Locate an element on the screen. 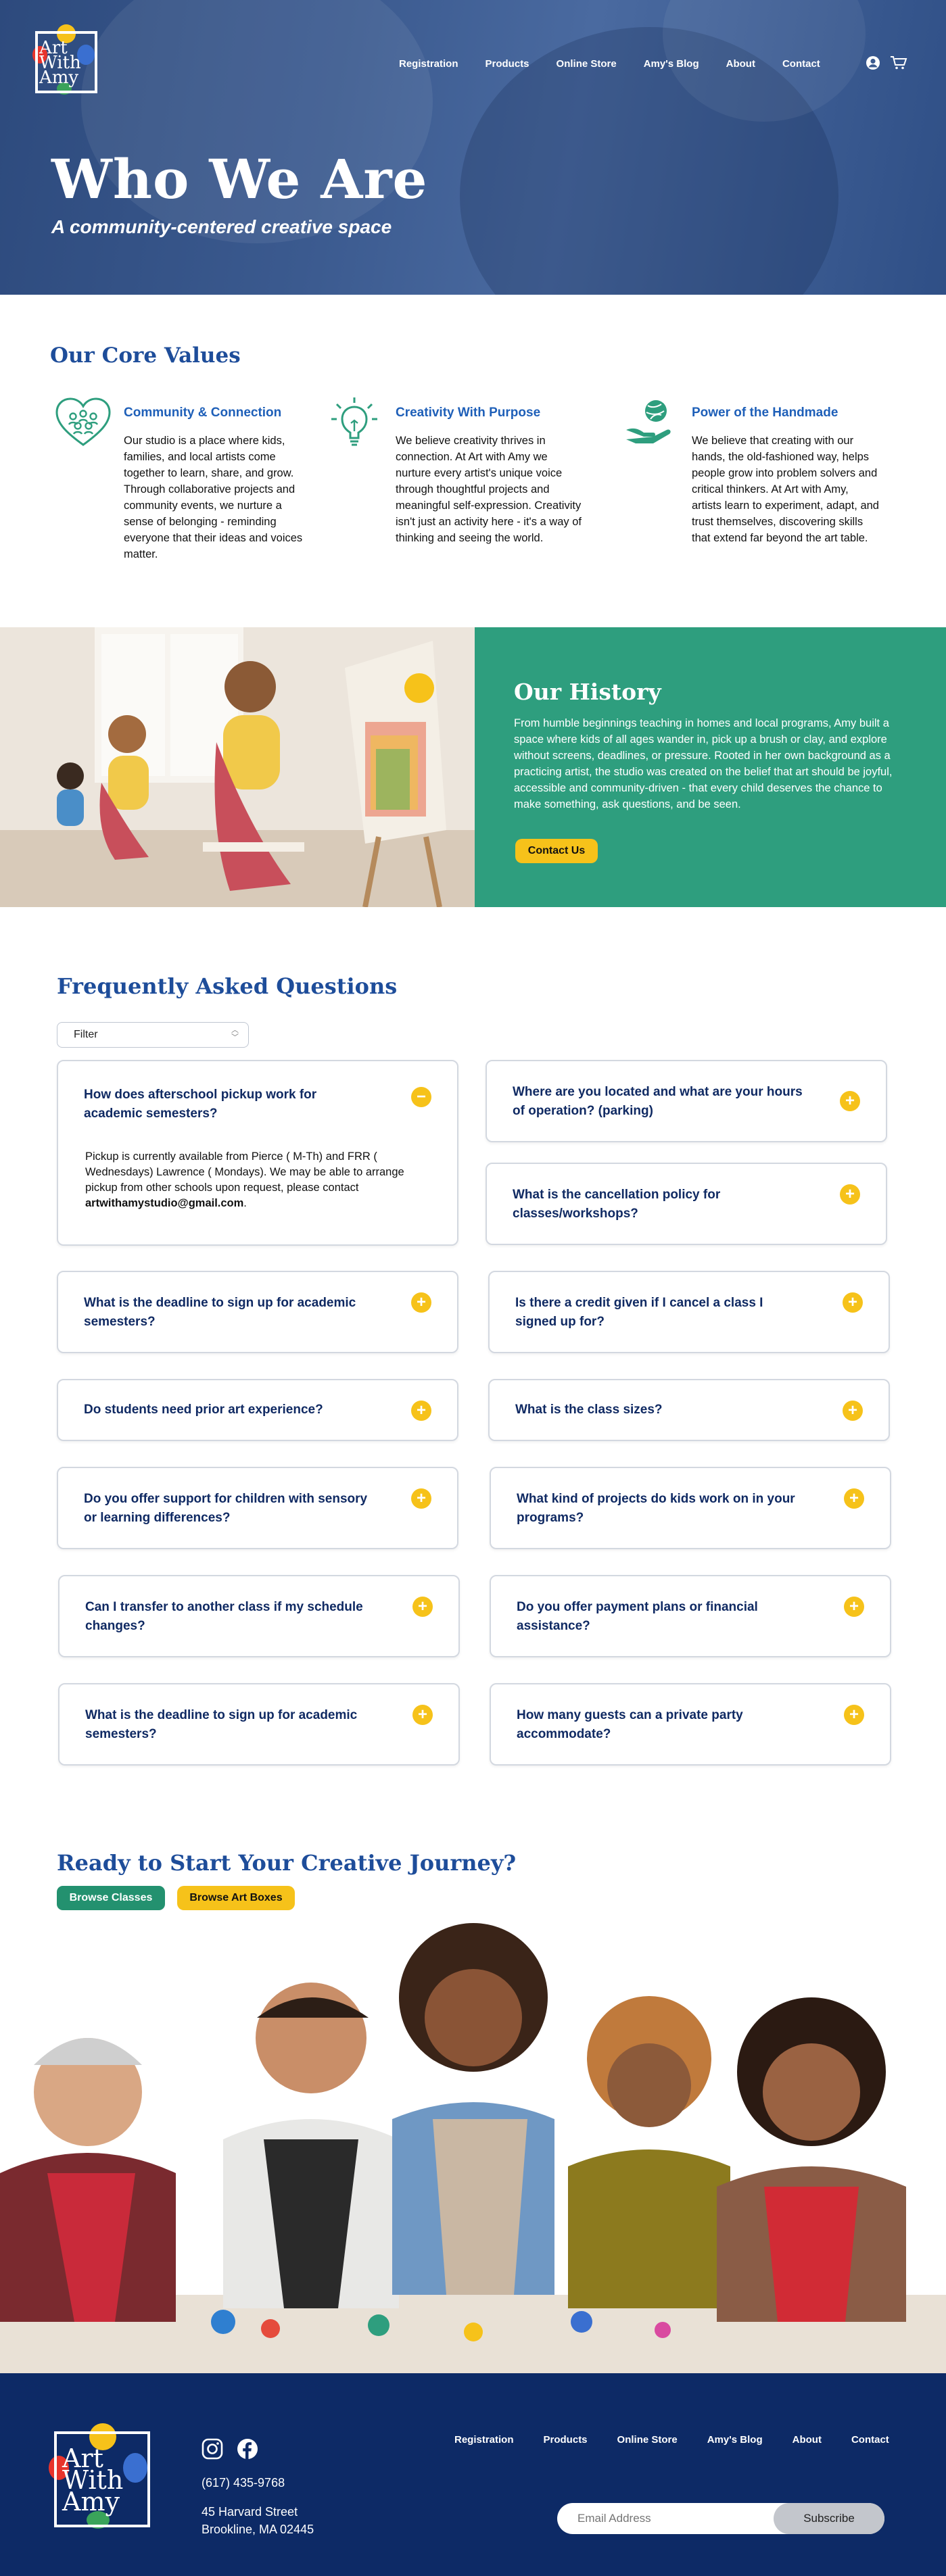 The height and width of the screenshot is (2576, 946). lightbulb-icon is located at coordinates (355, 423).